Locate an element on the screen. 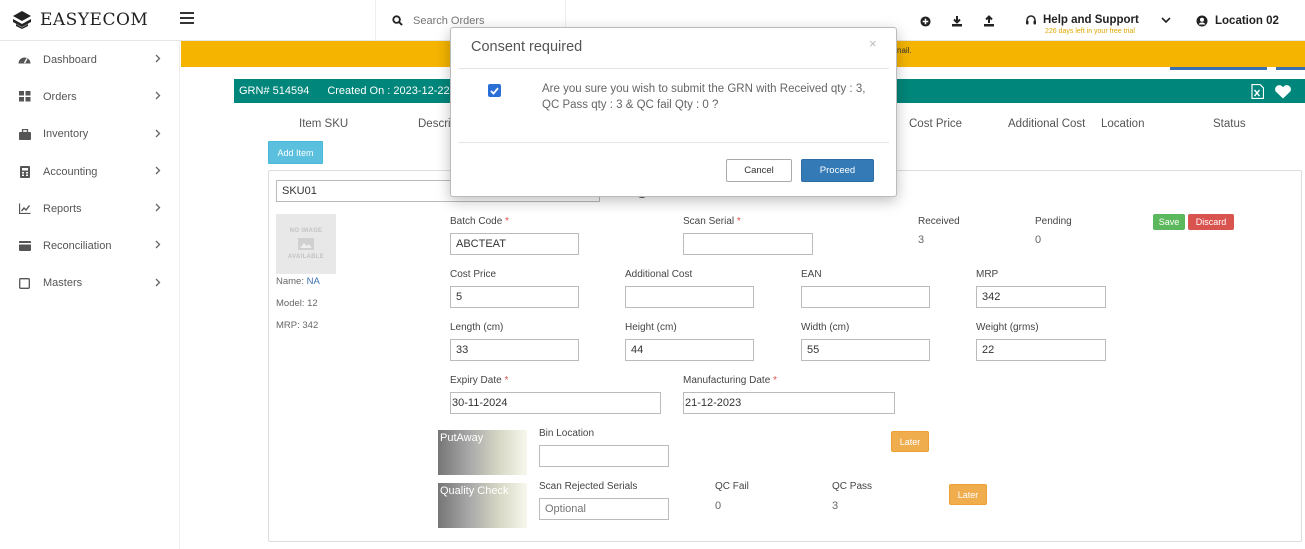 Image resolution: width=1305 pixels, height=549 pixels. batch-code-input: ABCTEAT is located at coordinates (514, 244).